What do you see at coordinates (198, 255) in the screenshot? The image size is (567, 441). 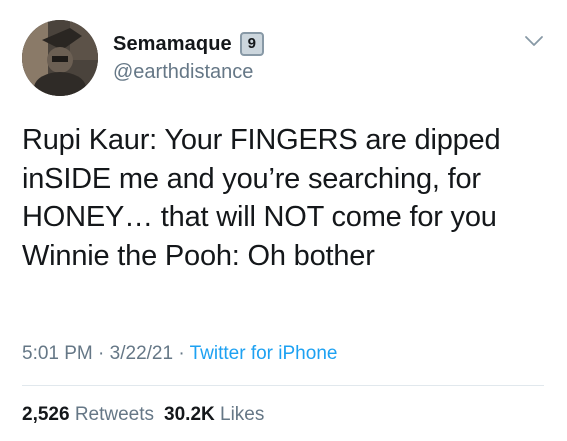 I see `tweet-text-line: Winnie the Pooh: Oh bother` at bounding box center [198, 255].